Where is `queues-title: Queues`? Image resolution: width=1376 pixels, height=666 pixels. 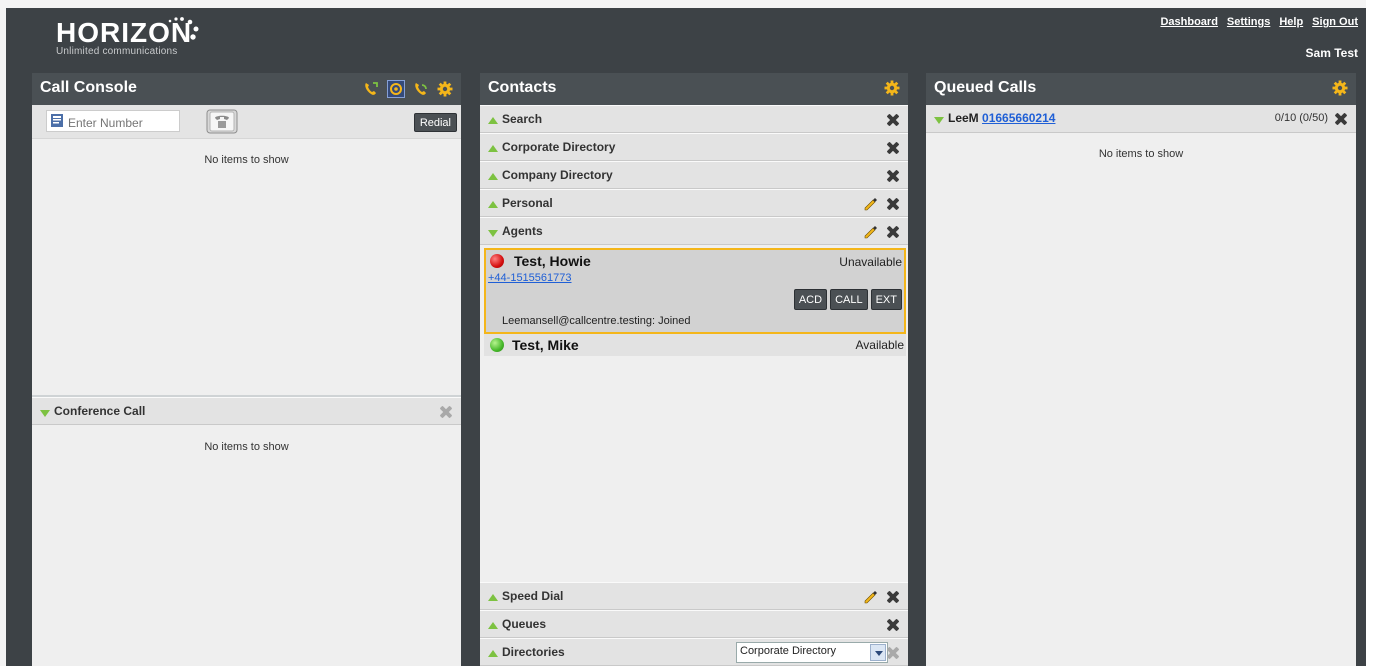
queues-title: Queues is located at coordinates (524, 624).